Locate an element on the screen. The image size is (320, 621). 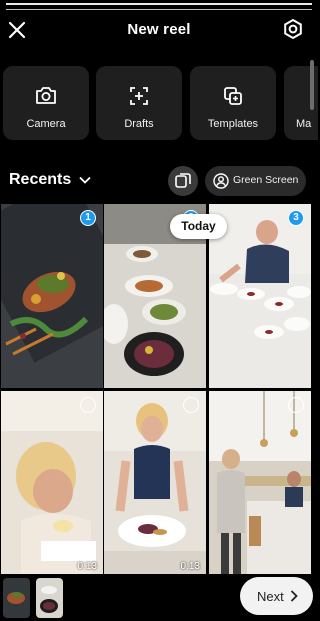
person-icon is located at coordinates (221, 181).